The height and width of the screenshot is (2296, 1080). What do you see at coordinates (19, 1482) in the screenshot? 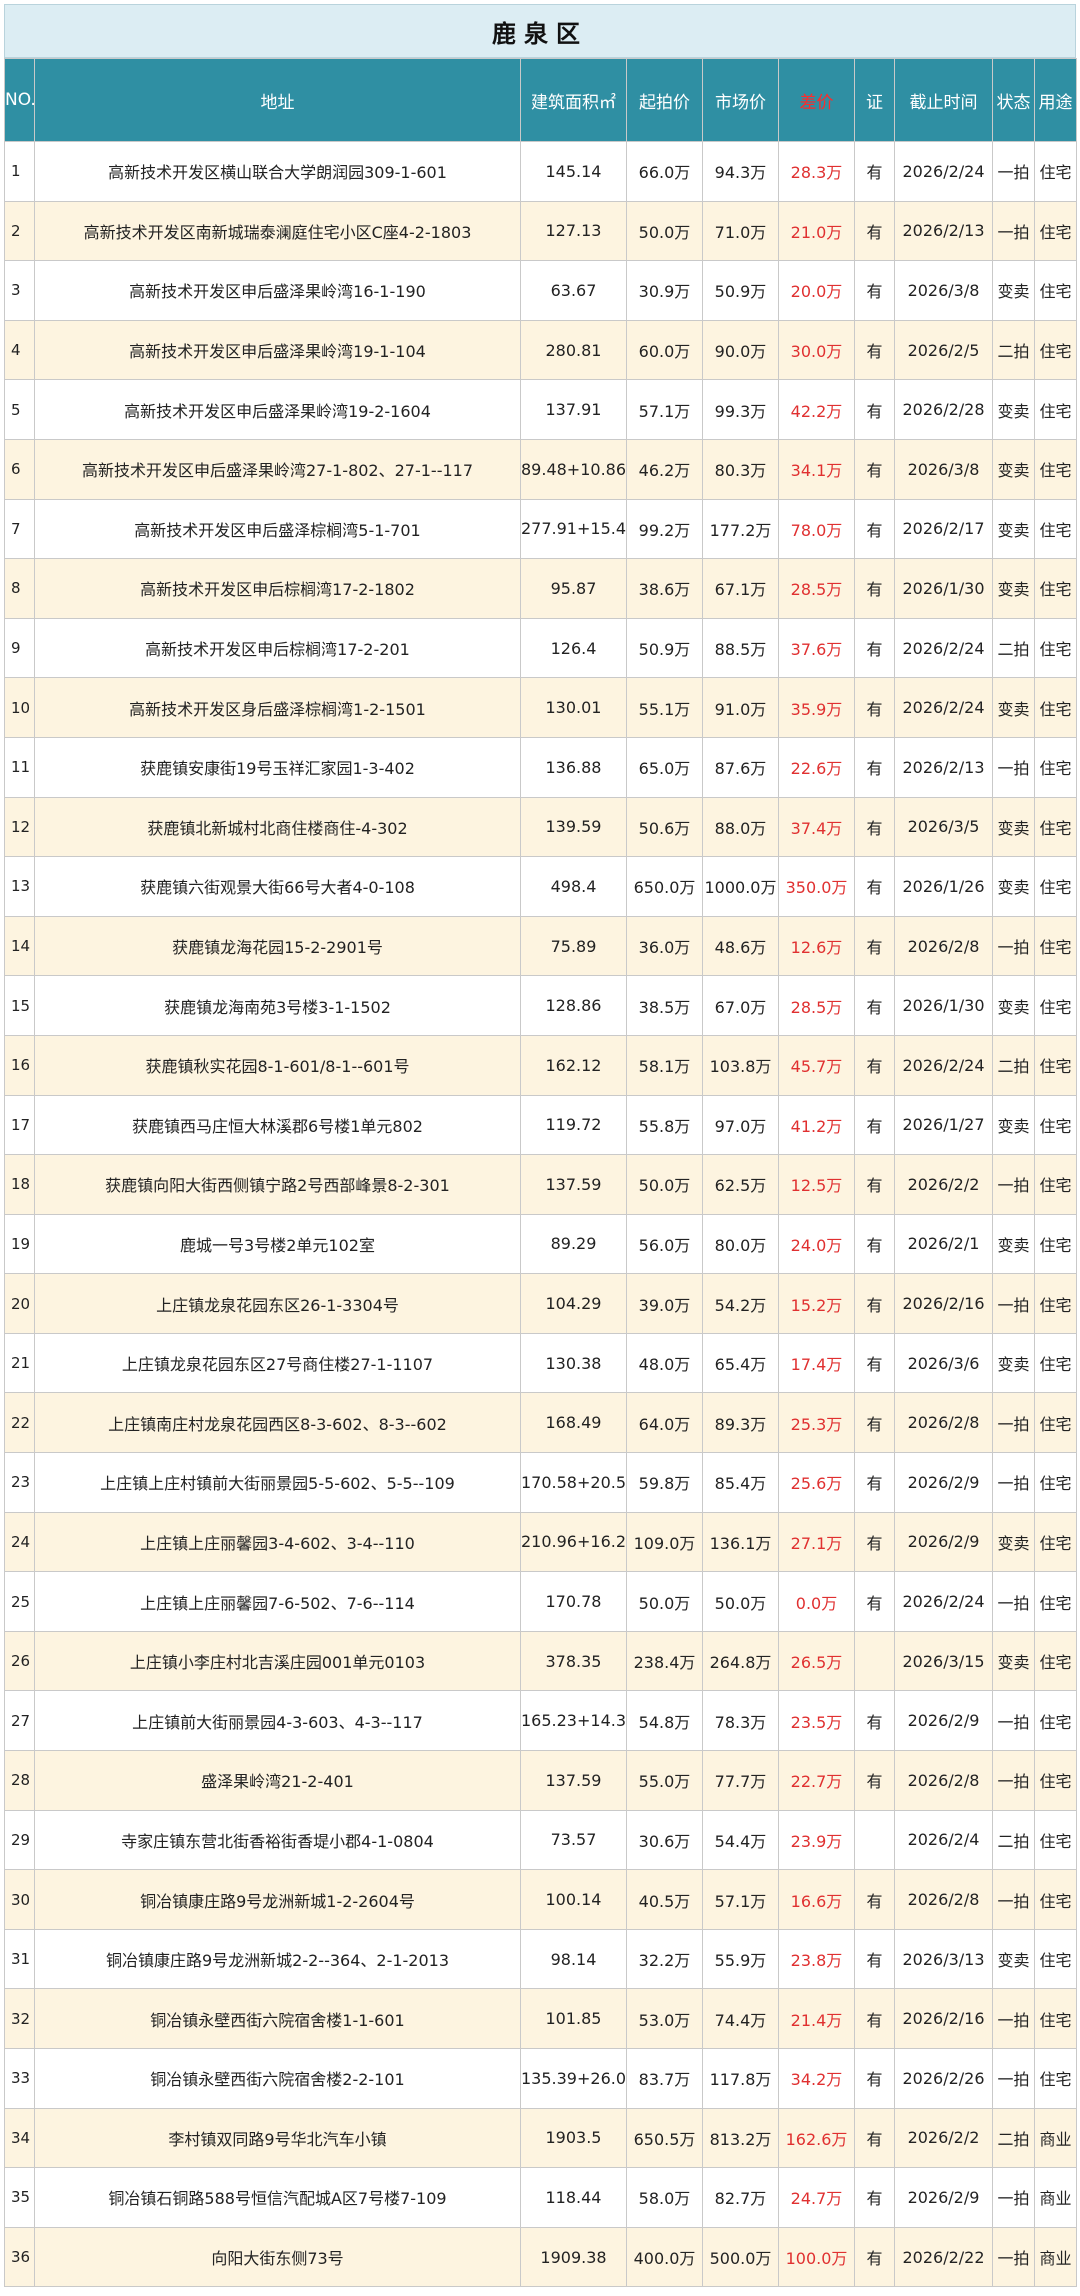
I see `cell-no: 23` at bounding box center [19, 1482].